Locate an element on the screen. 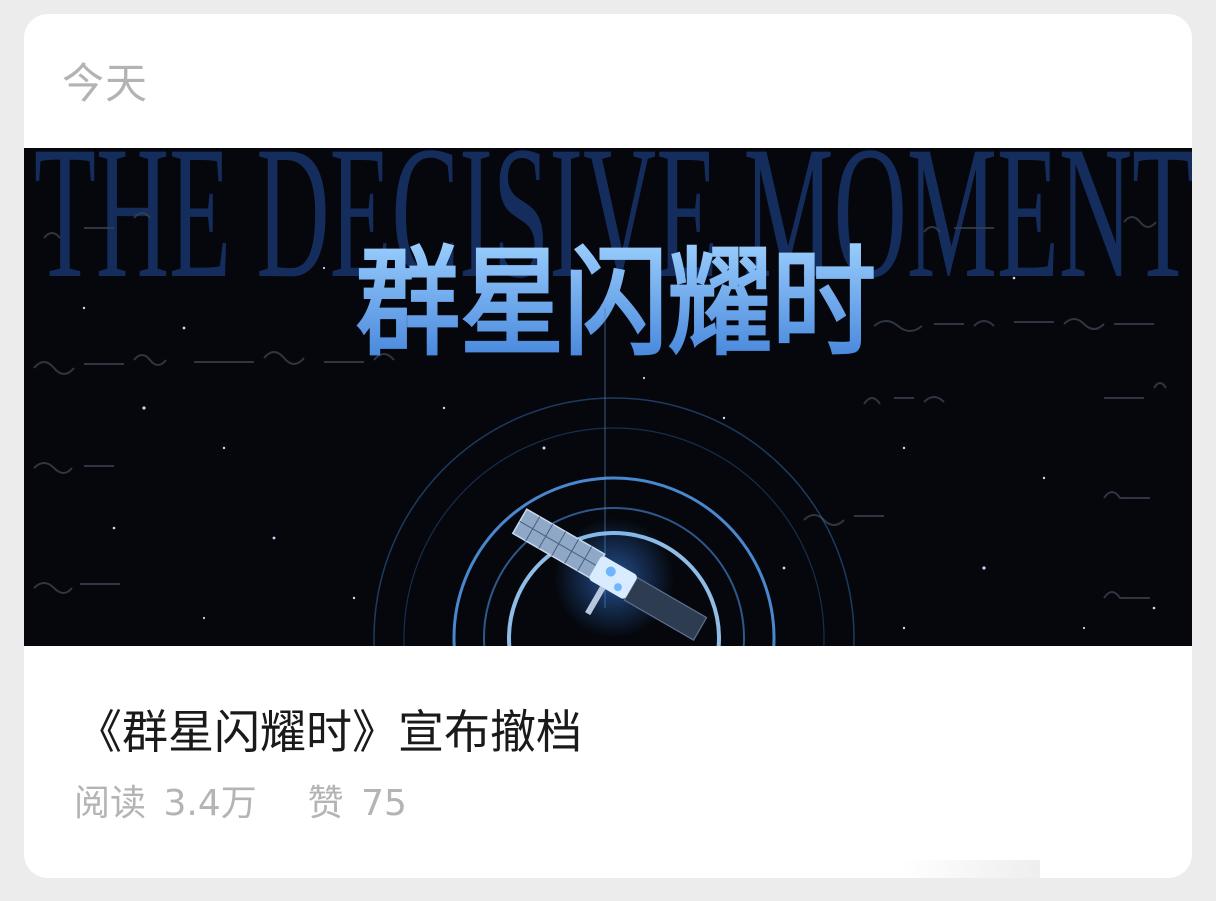  read-label: 阅读 is located at coordinates (110, 803).